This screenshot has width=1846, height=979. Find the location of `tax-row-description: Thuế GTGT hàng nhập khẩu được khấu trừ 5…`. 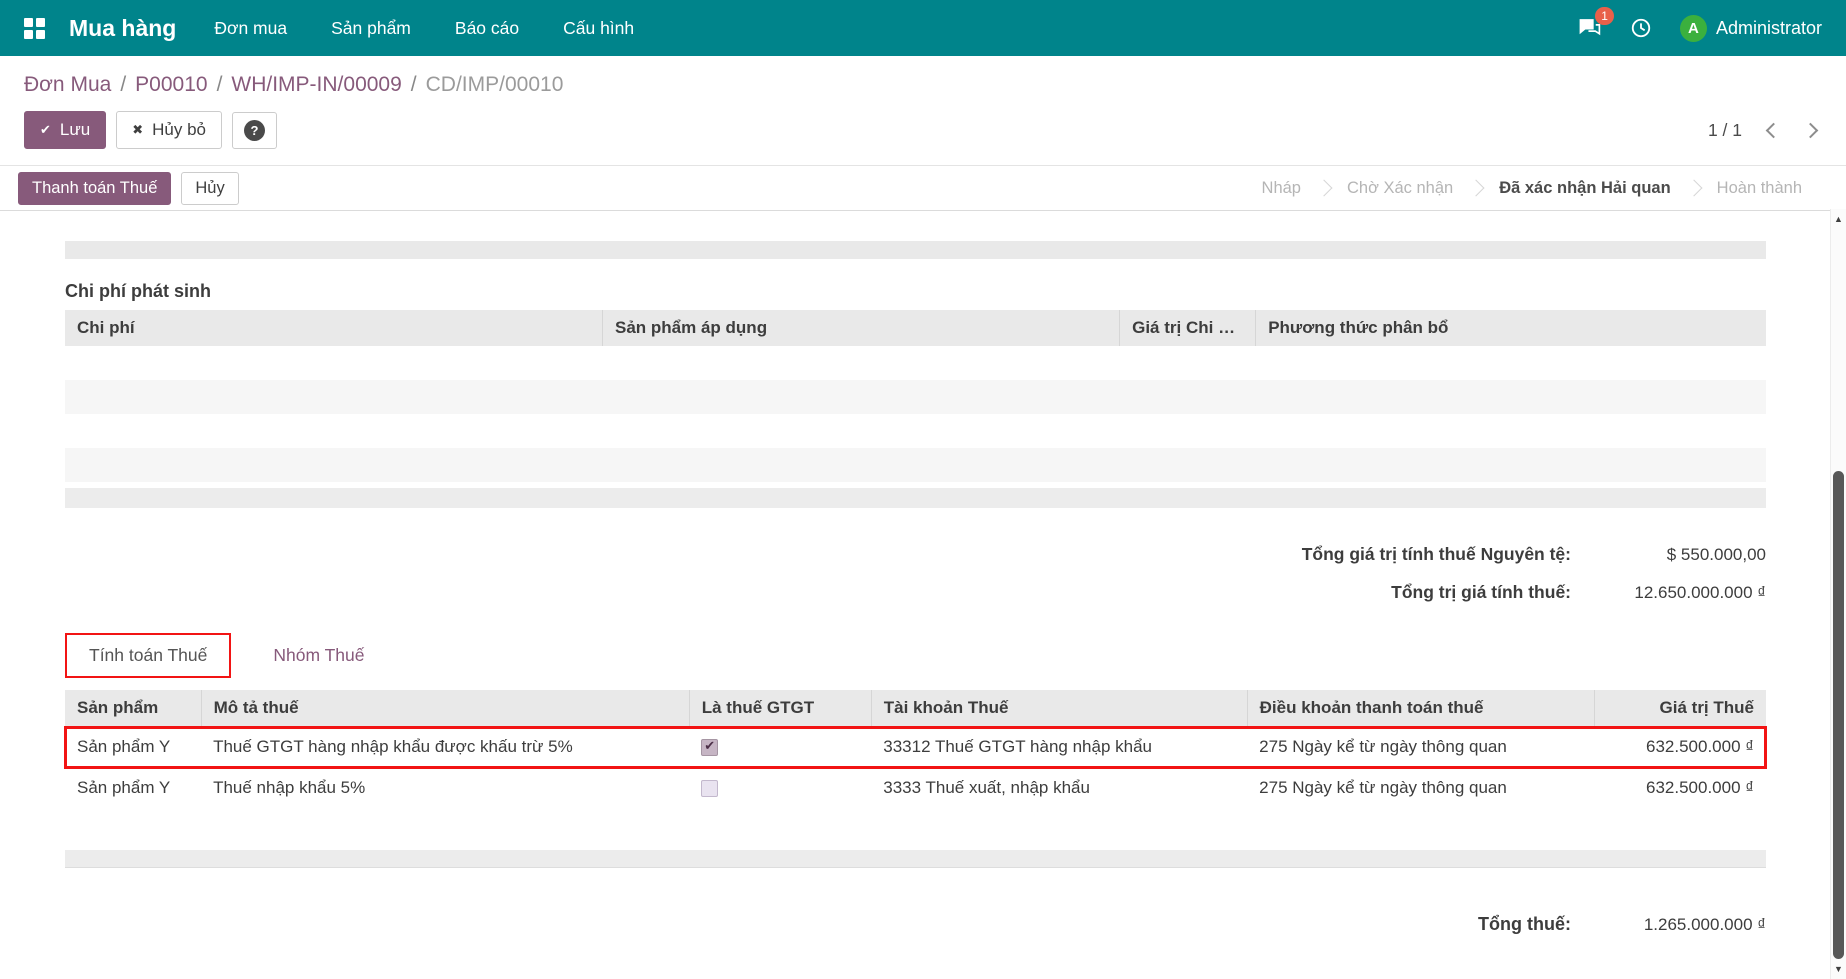

tax-row-description: Thuế GTGT hàng nhập khẩu được khấu trừ 5… is located at coordinates (445, 747).